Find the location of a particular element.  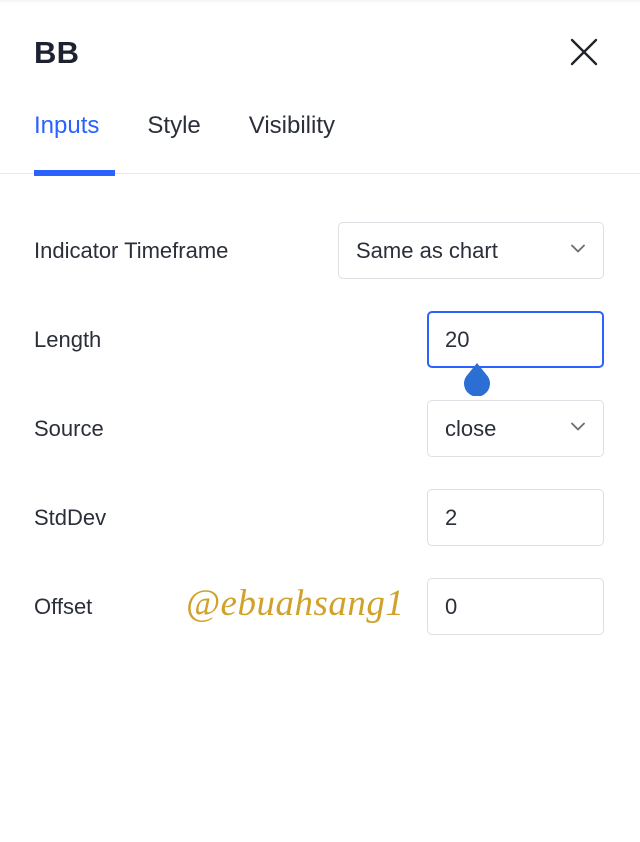

form-row-source: Source close is located at coordinates (320, 428).